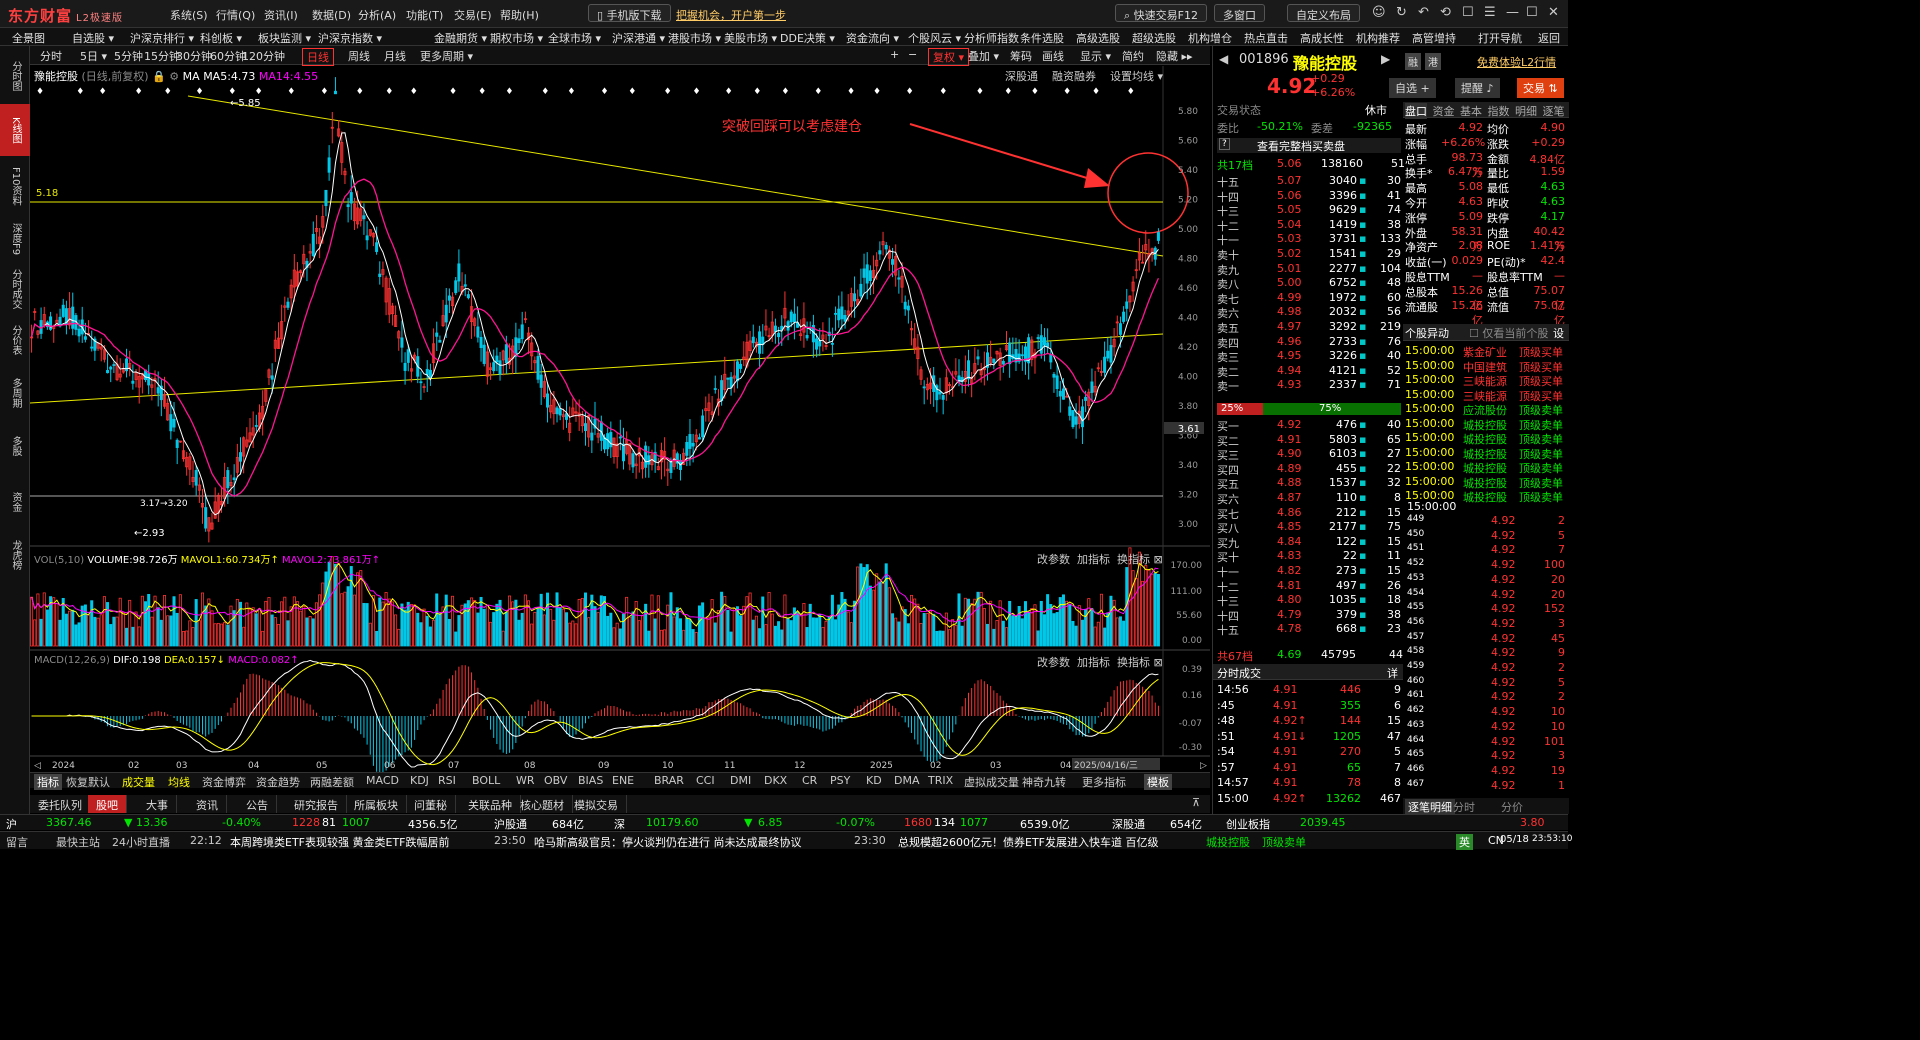 Image resolution: width=1920 pixels, height=1040 pixels. Describe the element at coordinates (1526, 111) in the screenshot. I see `panel-tab-4: 明细` at that location.